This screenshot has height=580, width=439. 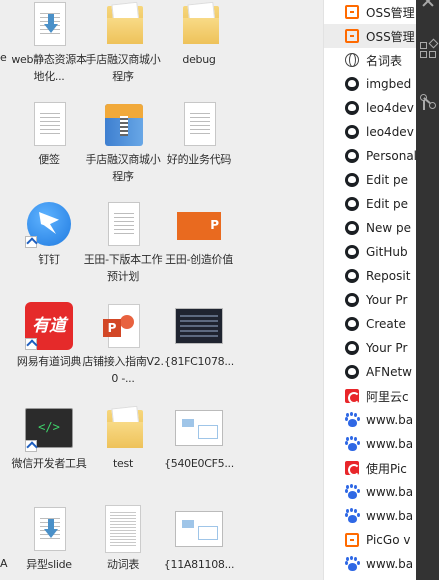 What do you see at coordinates (123, 68) in the screenshot?
I see `desktop-icon-label: 手店融汉商城小程序` at bounding box center [123, 68].